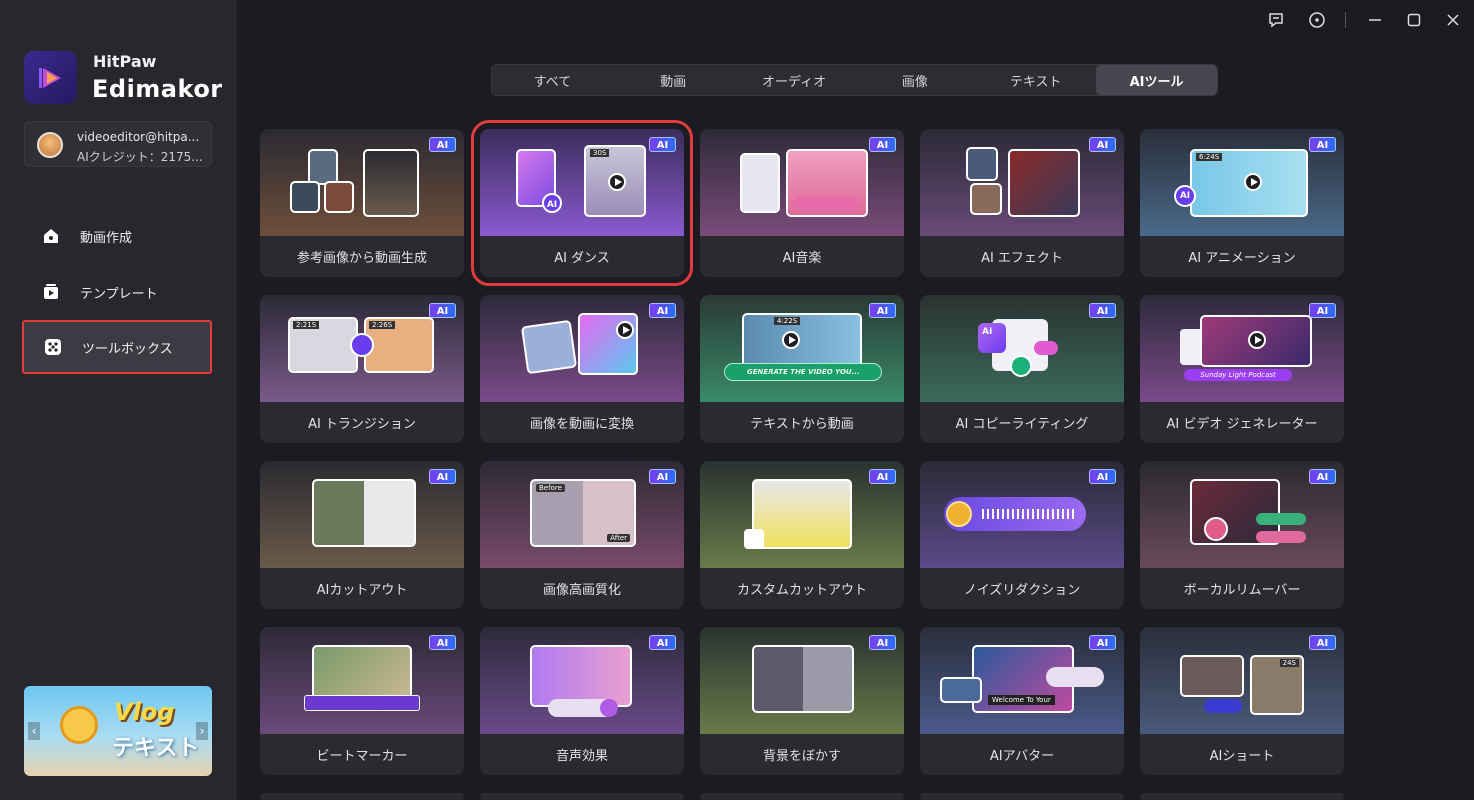 Image resolution: width=1474 pixels, height=800 pixels. Describe the element at coordinates (1453, 20) in the screenshot. I see `close-icon` at that location.